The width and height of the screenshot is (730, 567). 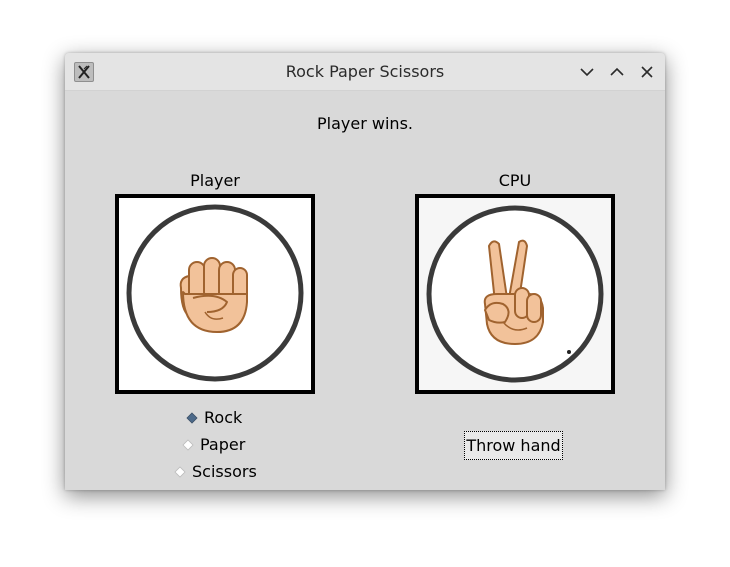 I want to click on chevron-up-icon, so click(x=617, y=71).